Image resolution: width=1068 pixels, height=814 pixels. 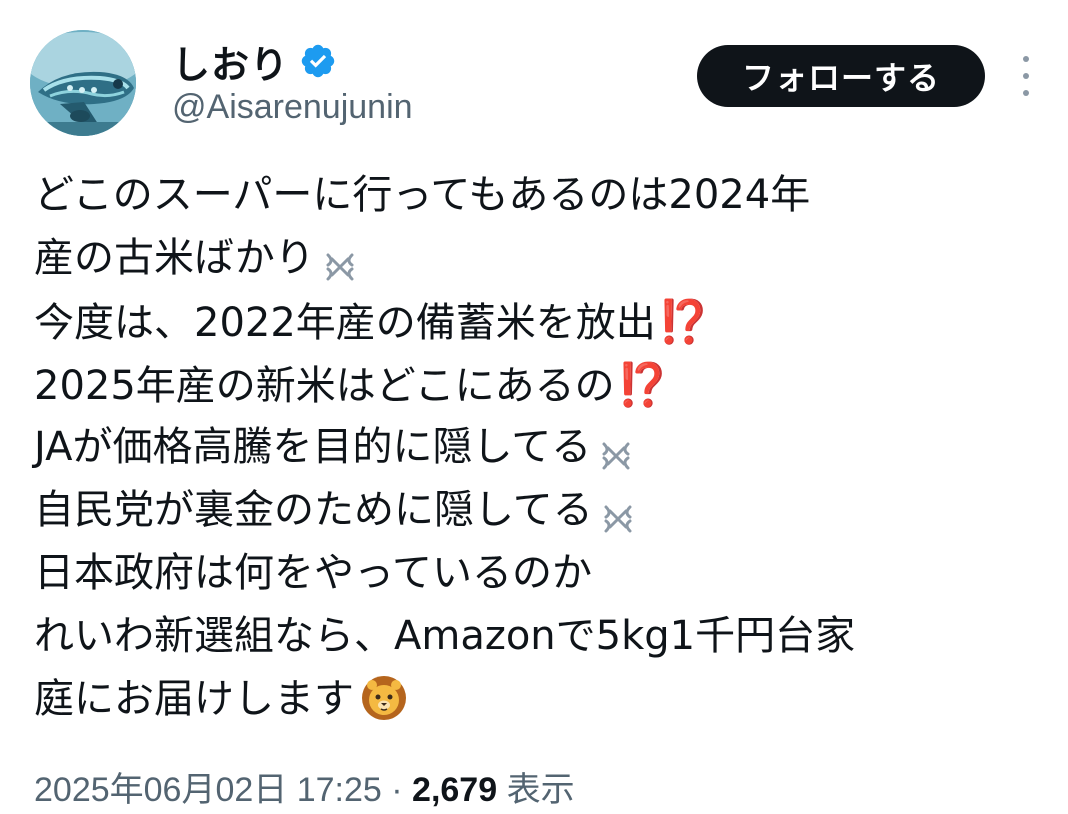 What do you see at coordinates (208, 790) in the screenshot?
I see `timestamp: 2025年06月02日 17:25` at bounding box center [208, 790].